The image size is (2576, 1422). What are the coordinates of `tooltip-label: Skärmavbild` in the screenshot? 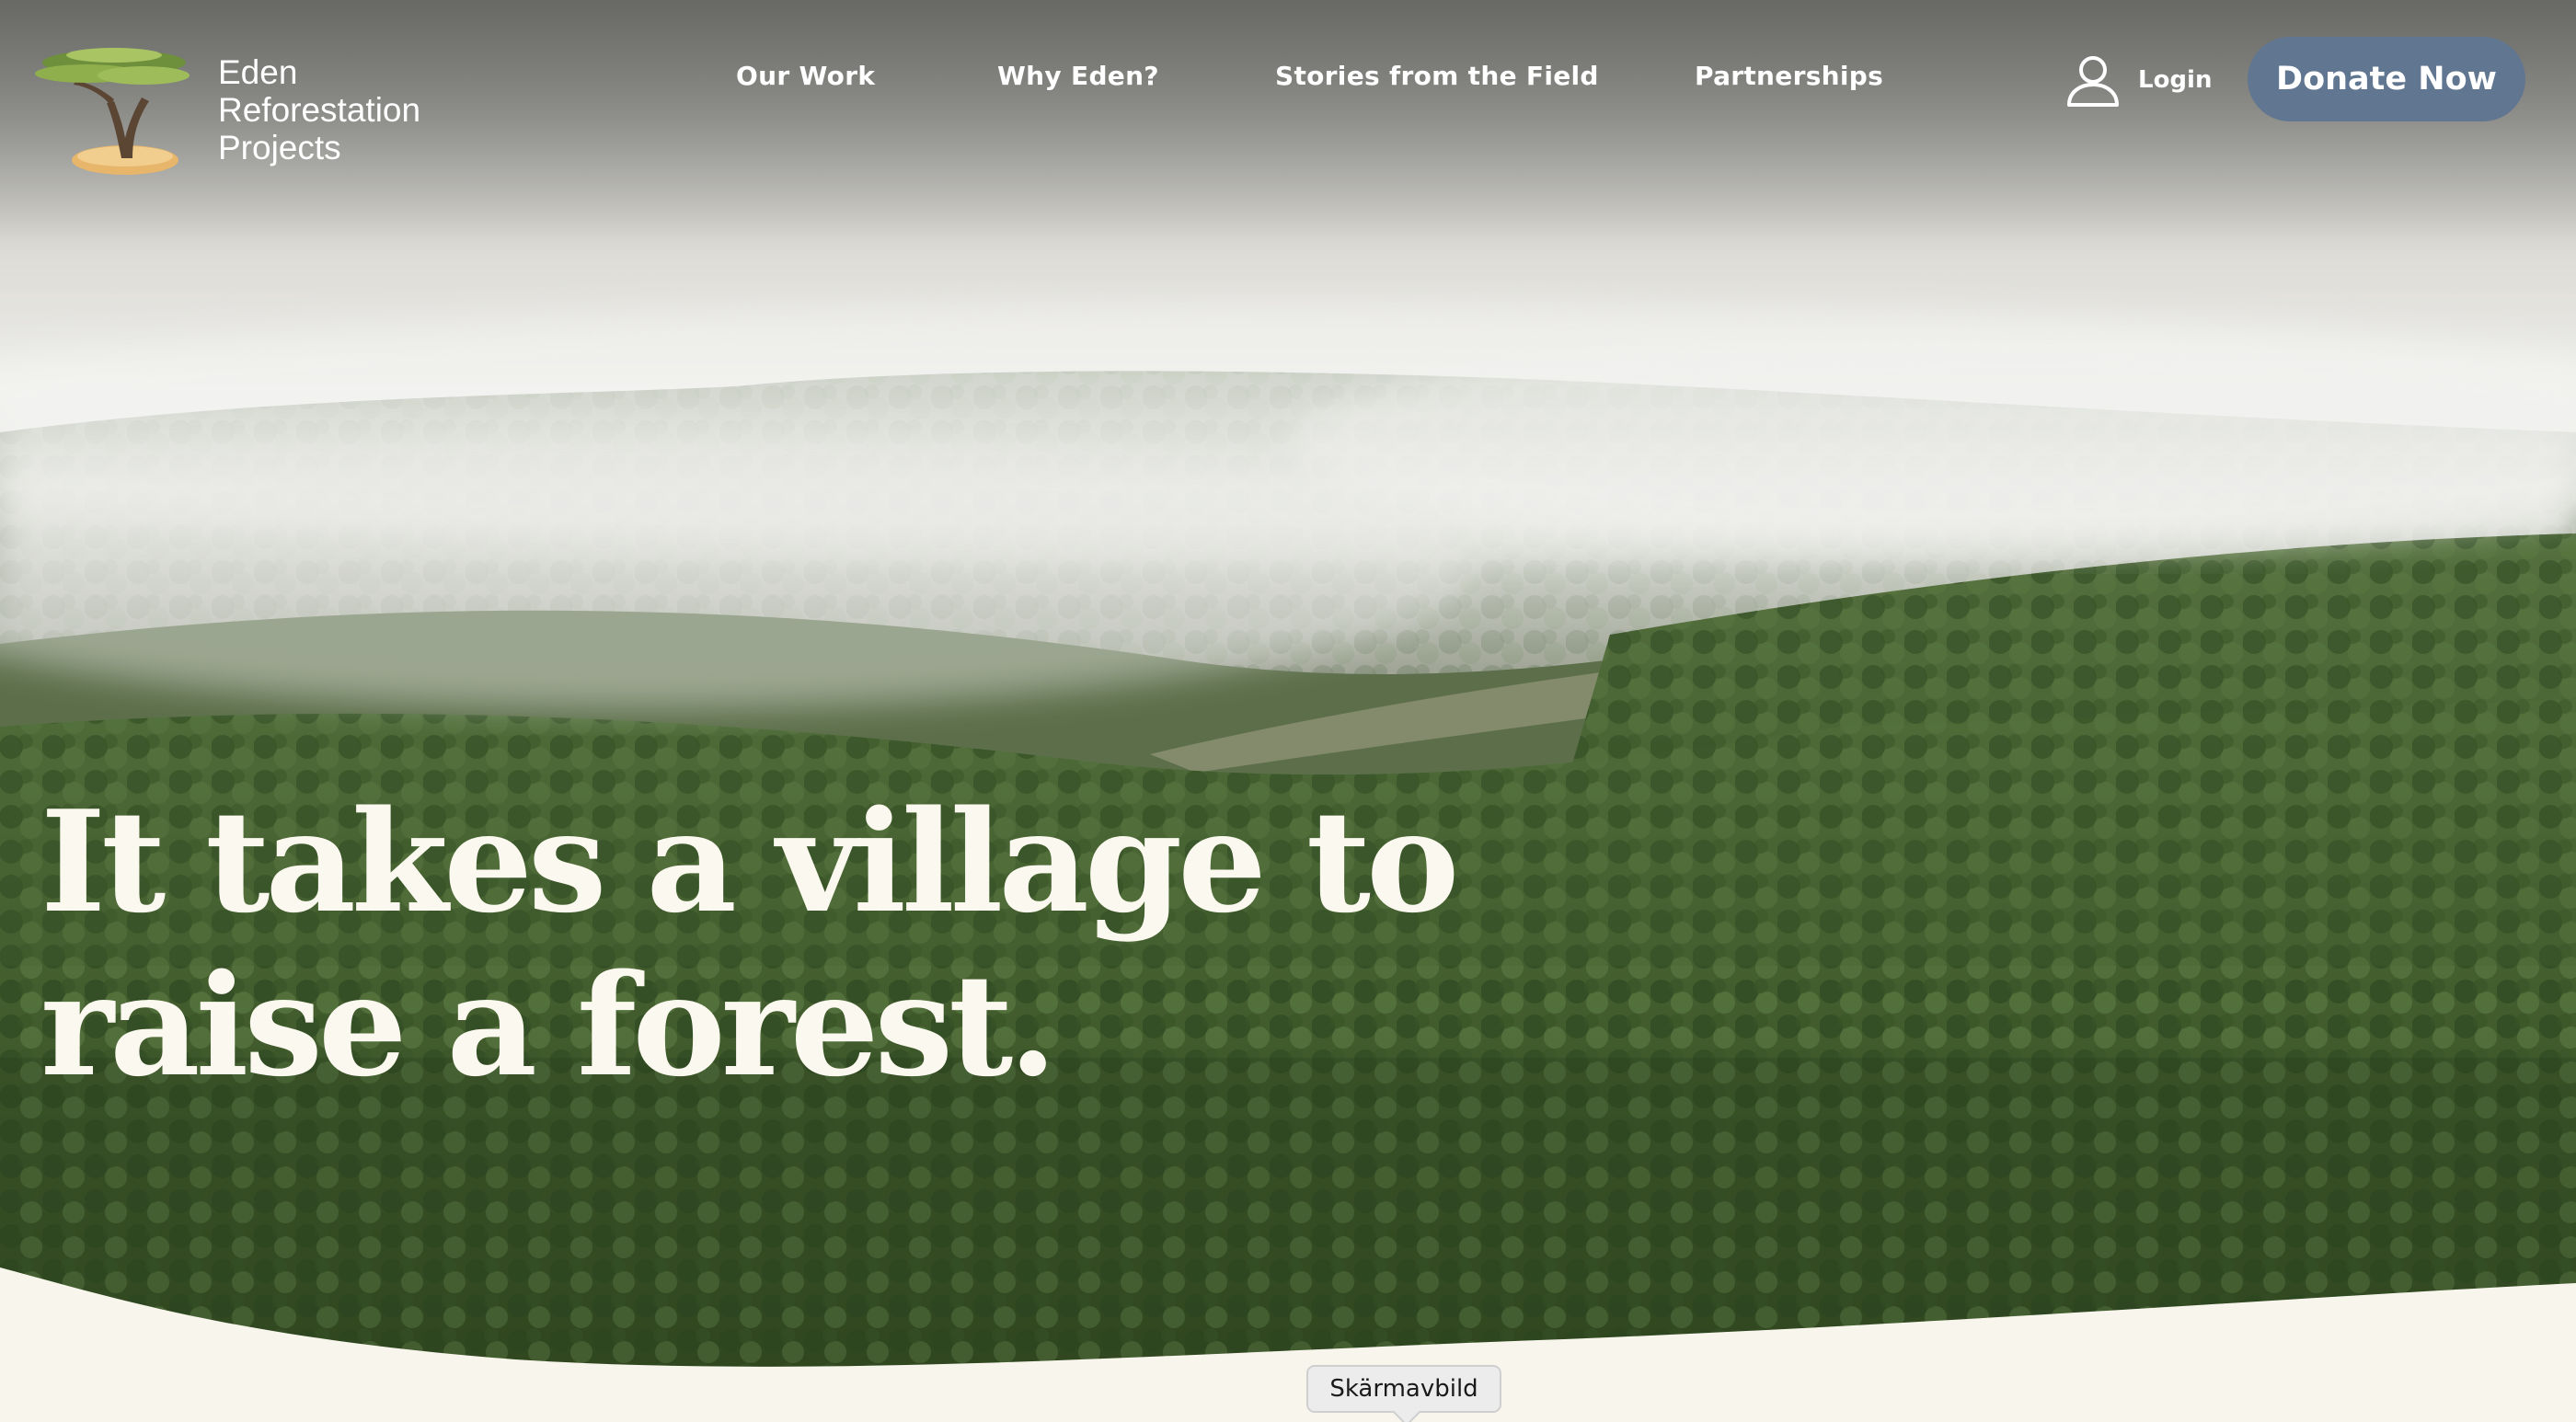 It's located at (1403, 1389).